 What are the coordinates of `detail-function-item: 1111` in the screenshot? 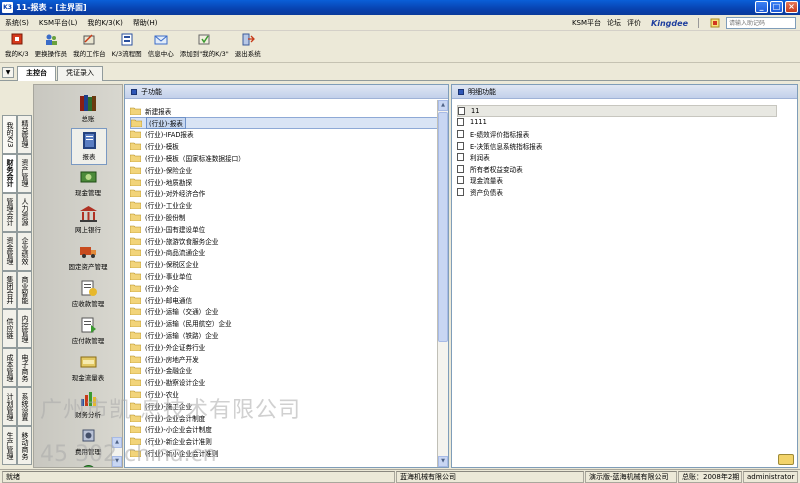 It's located at (617, 123).